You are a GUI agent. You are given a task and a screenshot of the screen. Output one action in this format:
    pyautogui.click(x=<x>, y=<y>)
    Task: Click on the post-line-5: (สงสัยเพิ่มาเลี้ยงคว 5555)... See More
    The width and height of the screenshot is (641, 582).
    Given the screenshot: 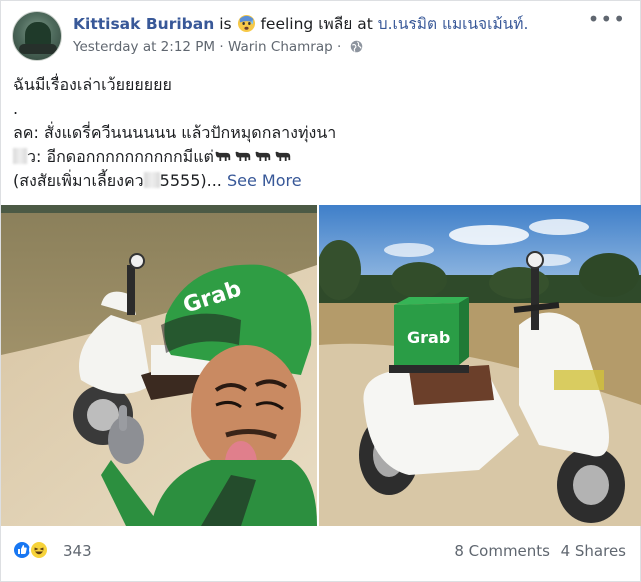 What is the action you would take?
    pyautogui.click(x=318, y=181)
    